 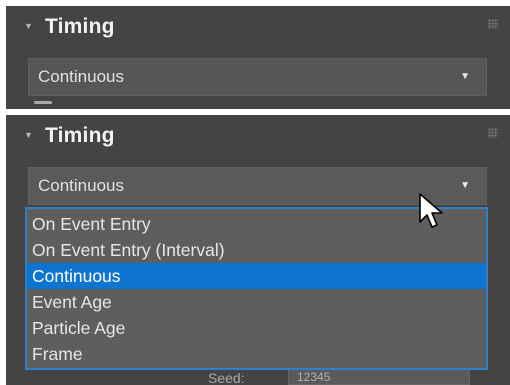 I want to click on dropdown-option: Particle Age, so click(x=256, y=328).